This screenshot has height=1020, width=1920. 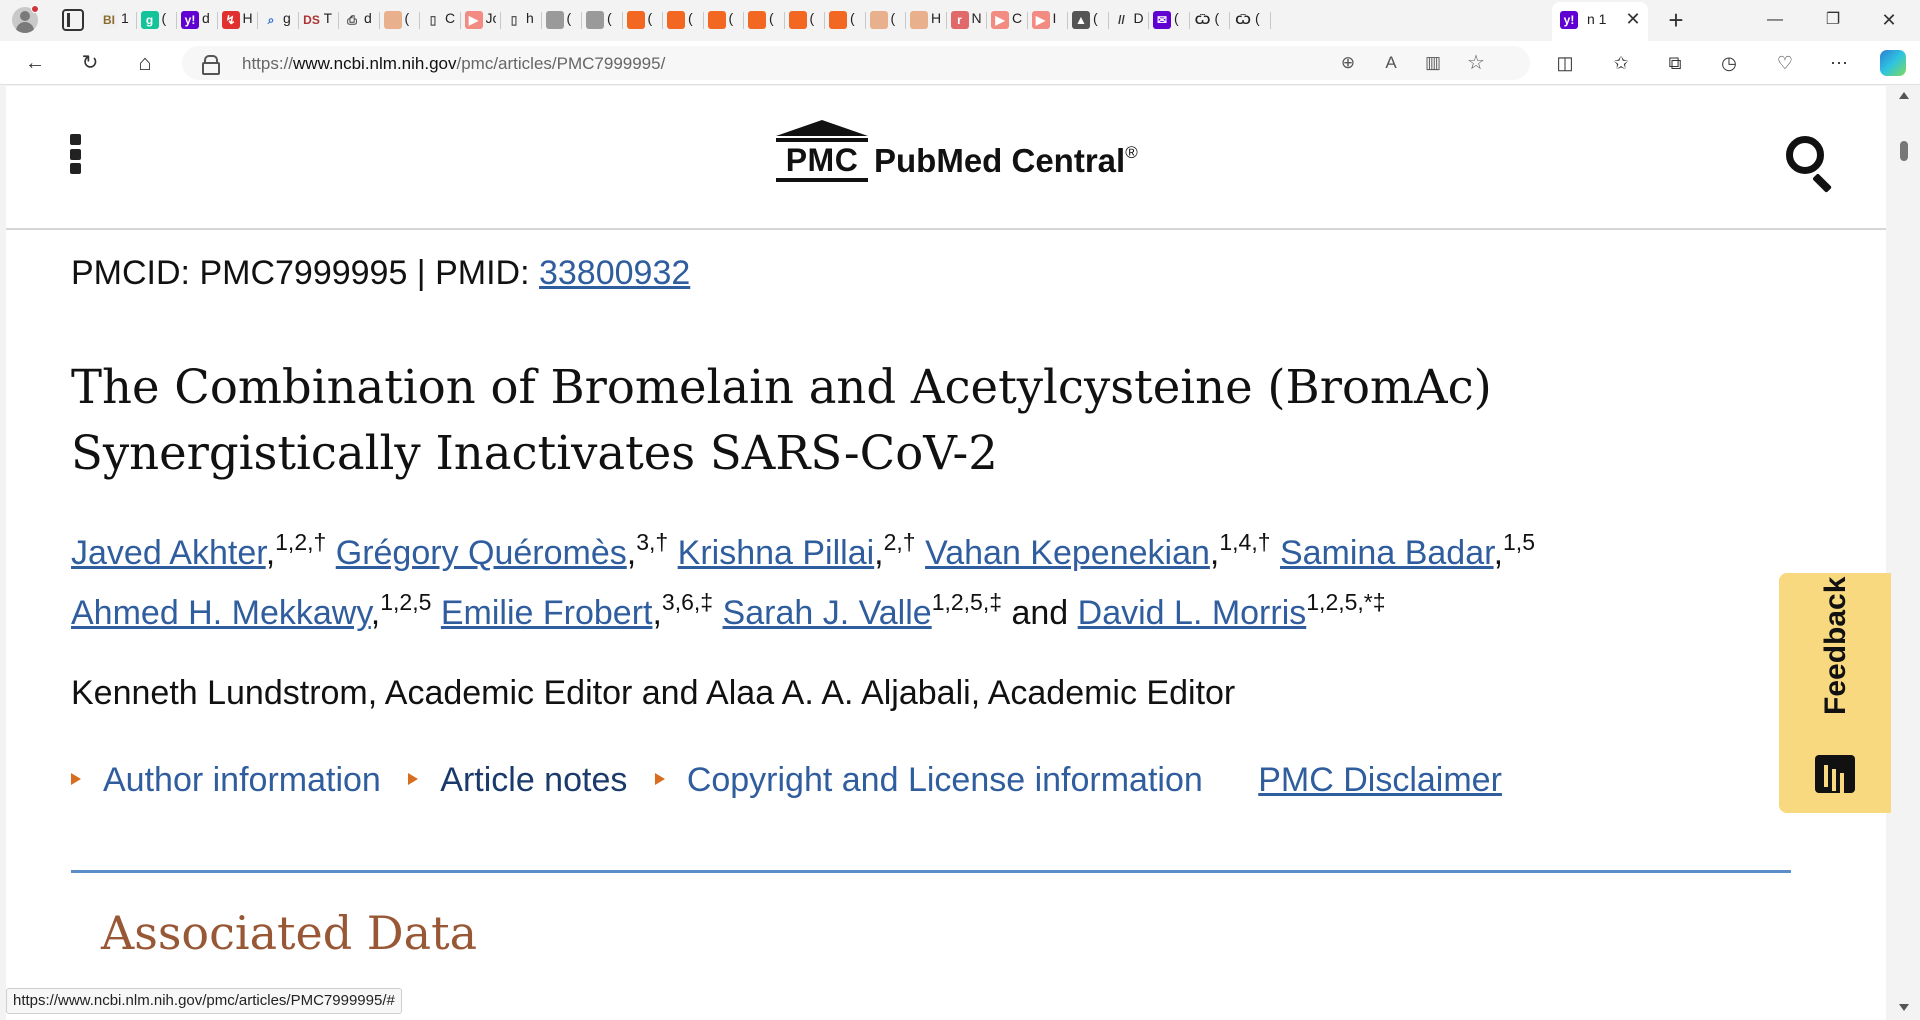 I want to click on scroll-up-arrow-icon, so click(x=1904, y=95).